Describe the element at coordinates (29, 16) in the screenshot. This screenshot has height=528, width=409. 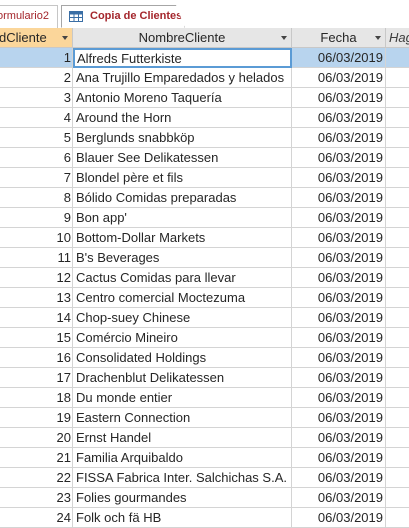
I see `tab-formulario2: ormulario2` at that location.